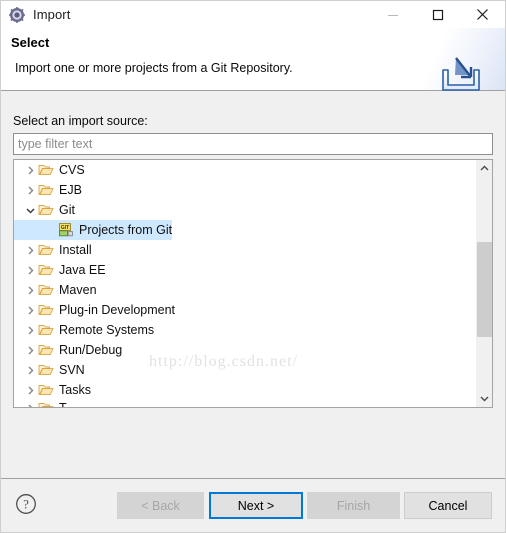 This screenshot has width=506, height=533. I want to click on tree-item-partial: T, so click(244, 402).